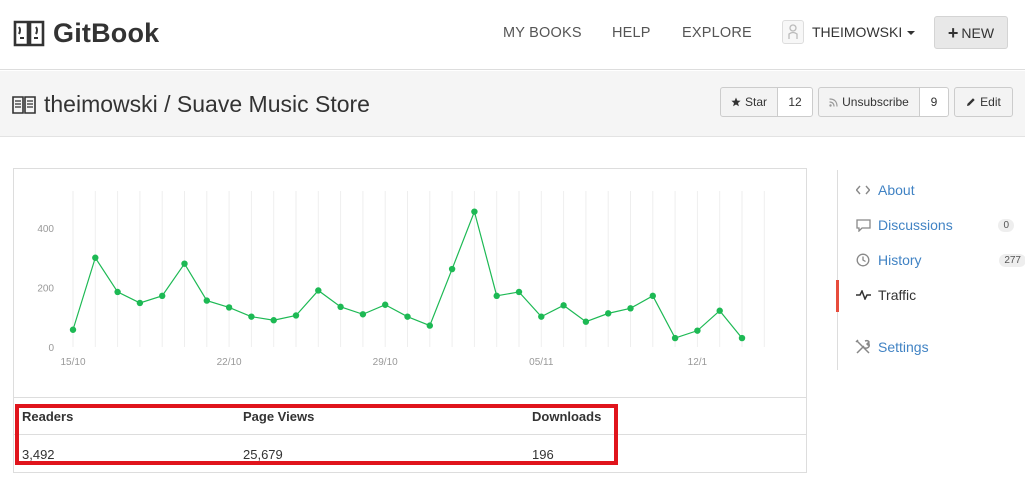 The height and width of the screenshot is (485, 1025). Describe the element at coordinates (755, 102) in the screenshot. I see `star-label: Star` at that location.